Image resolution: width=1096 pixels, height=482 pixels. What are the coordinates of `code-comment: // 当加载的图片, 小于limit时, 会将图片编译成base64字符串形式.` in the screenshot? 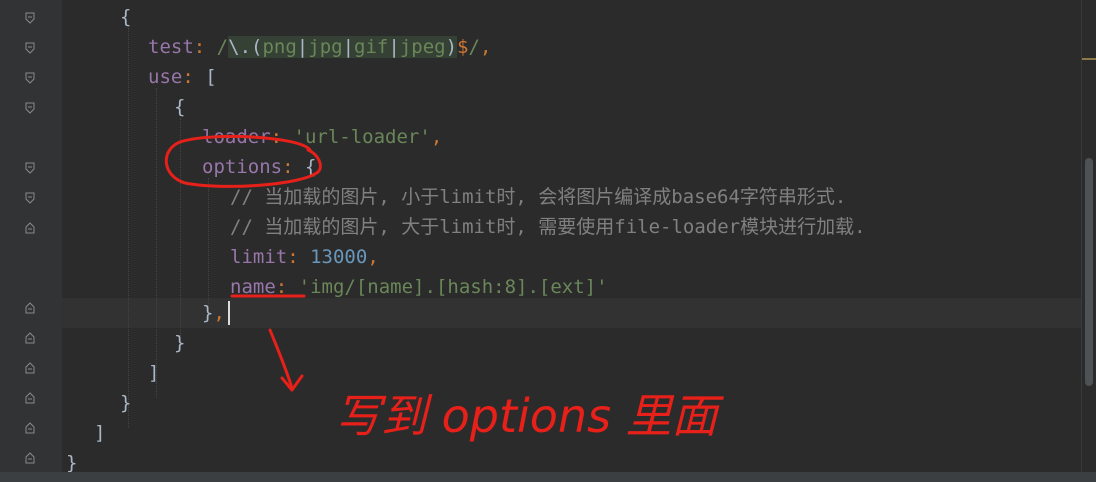 It's located at (538, 197).